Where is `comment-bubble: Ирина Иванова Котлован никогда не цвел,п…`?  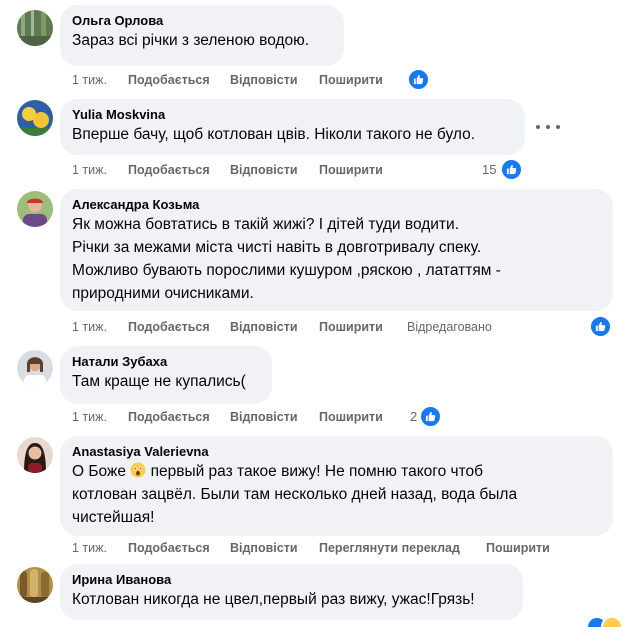 comment-bubble: Ирина Иванова Котлован никогда не цвел,п… is located at coordinates (291, 592).